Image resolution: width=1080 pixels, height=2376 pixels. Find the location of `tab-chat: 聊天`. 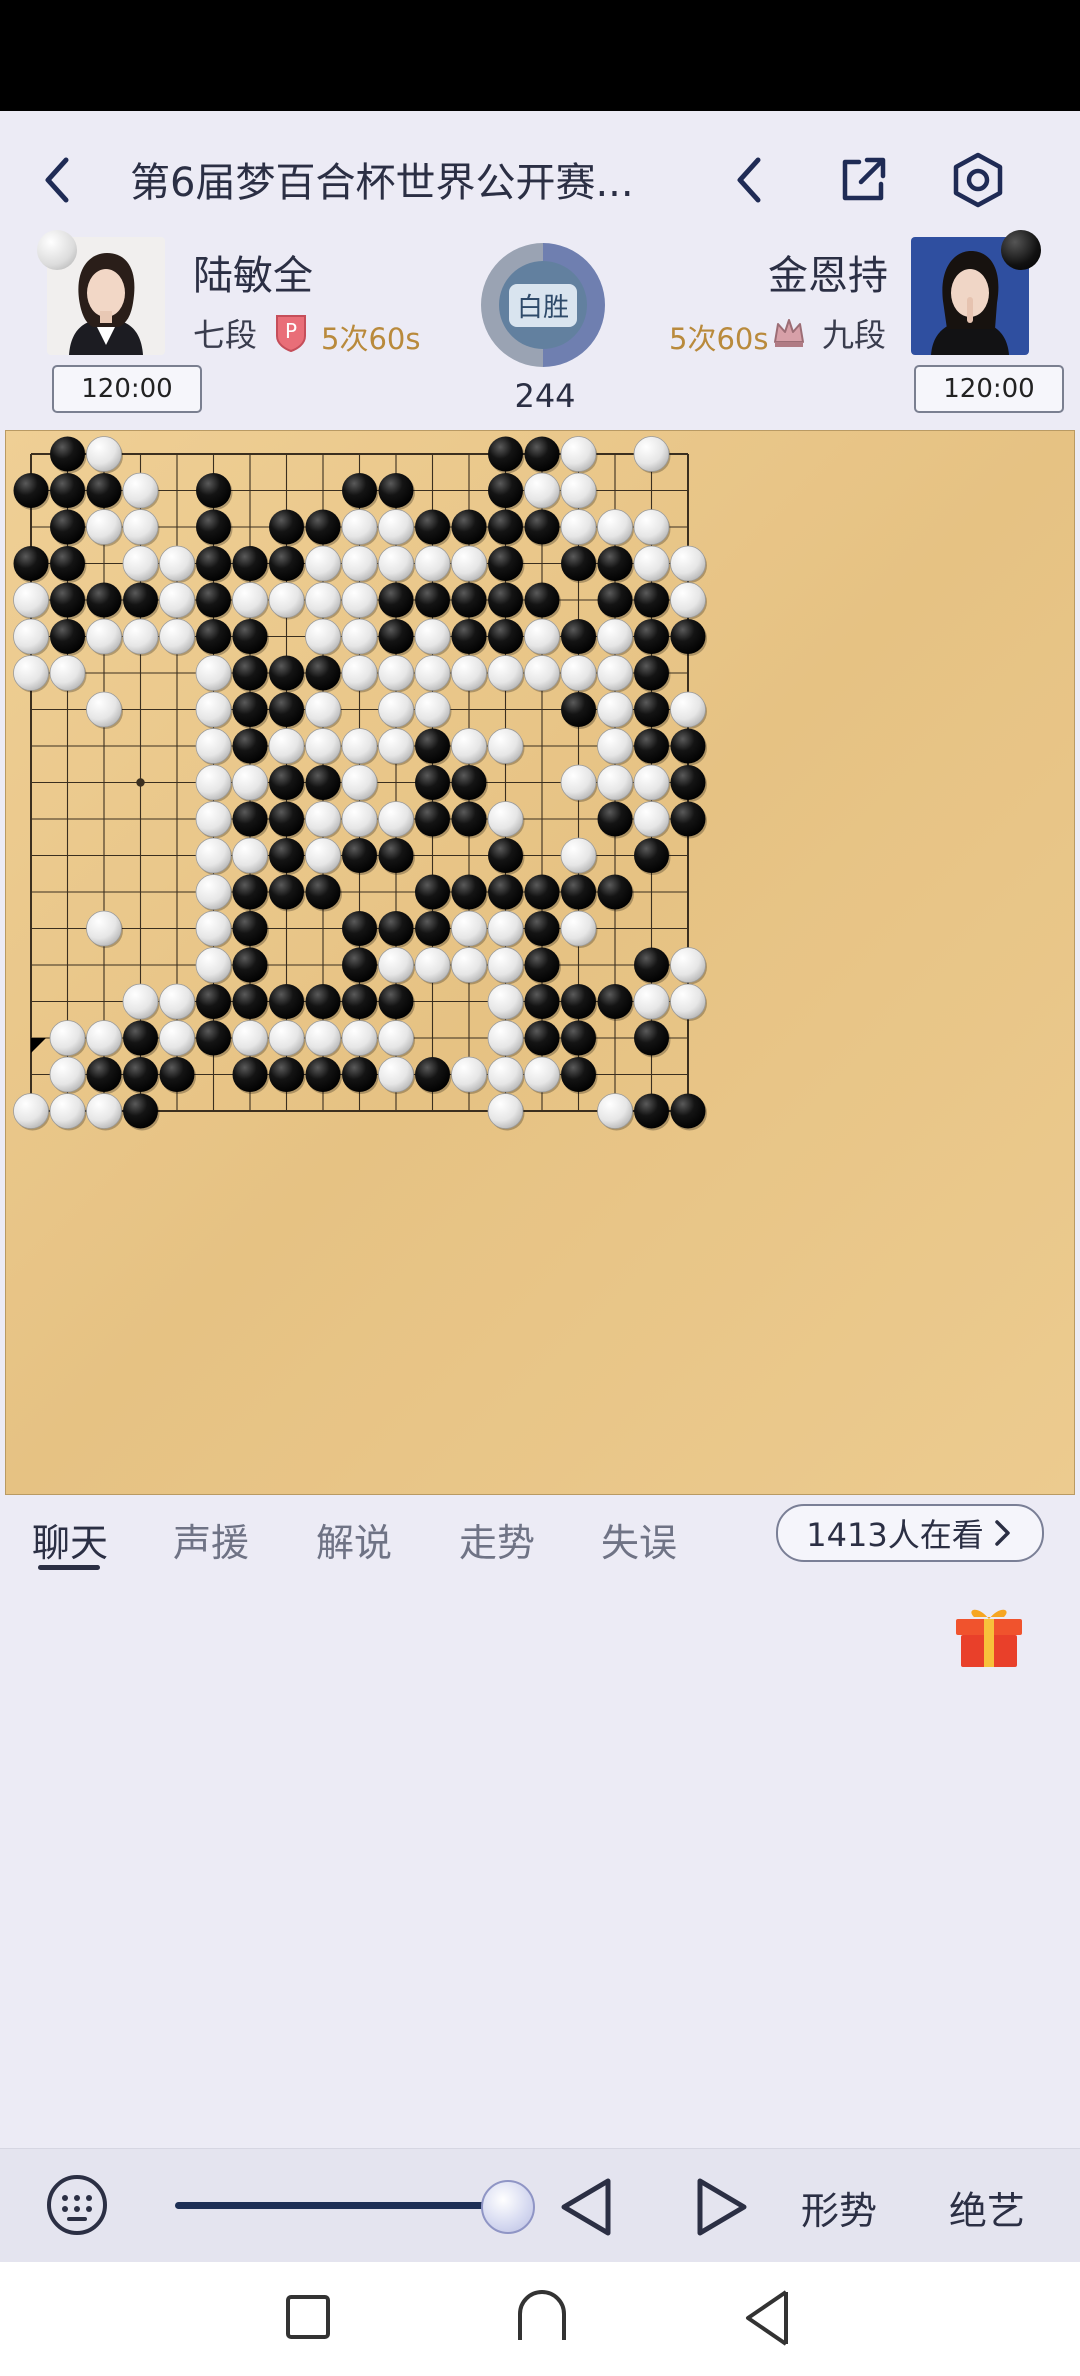

tab-chat: 聊天 is located at coordinates (70, 1539).